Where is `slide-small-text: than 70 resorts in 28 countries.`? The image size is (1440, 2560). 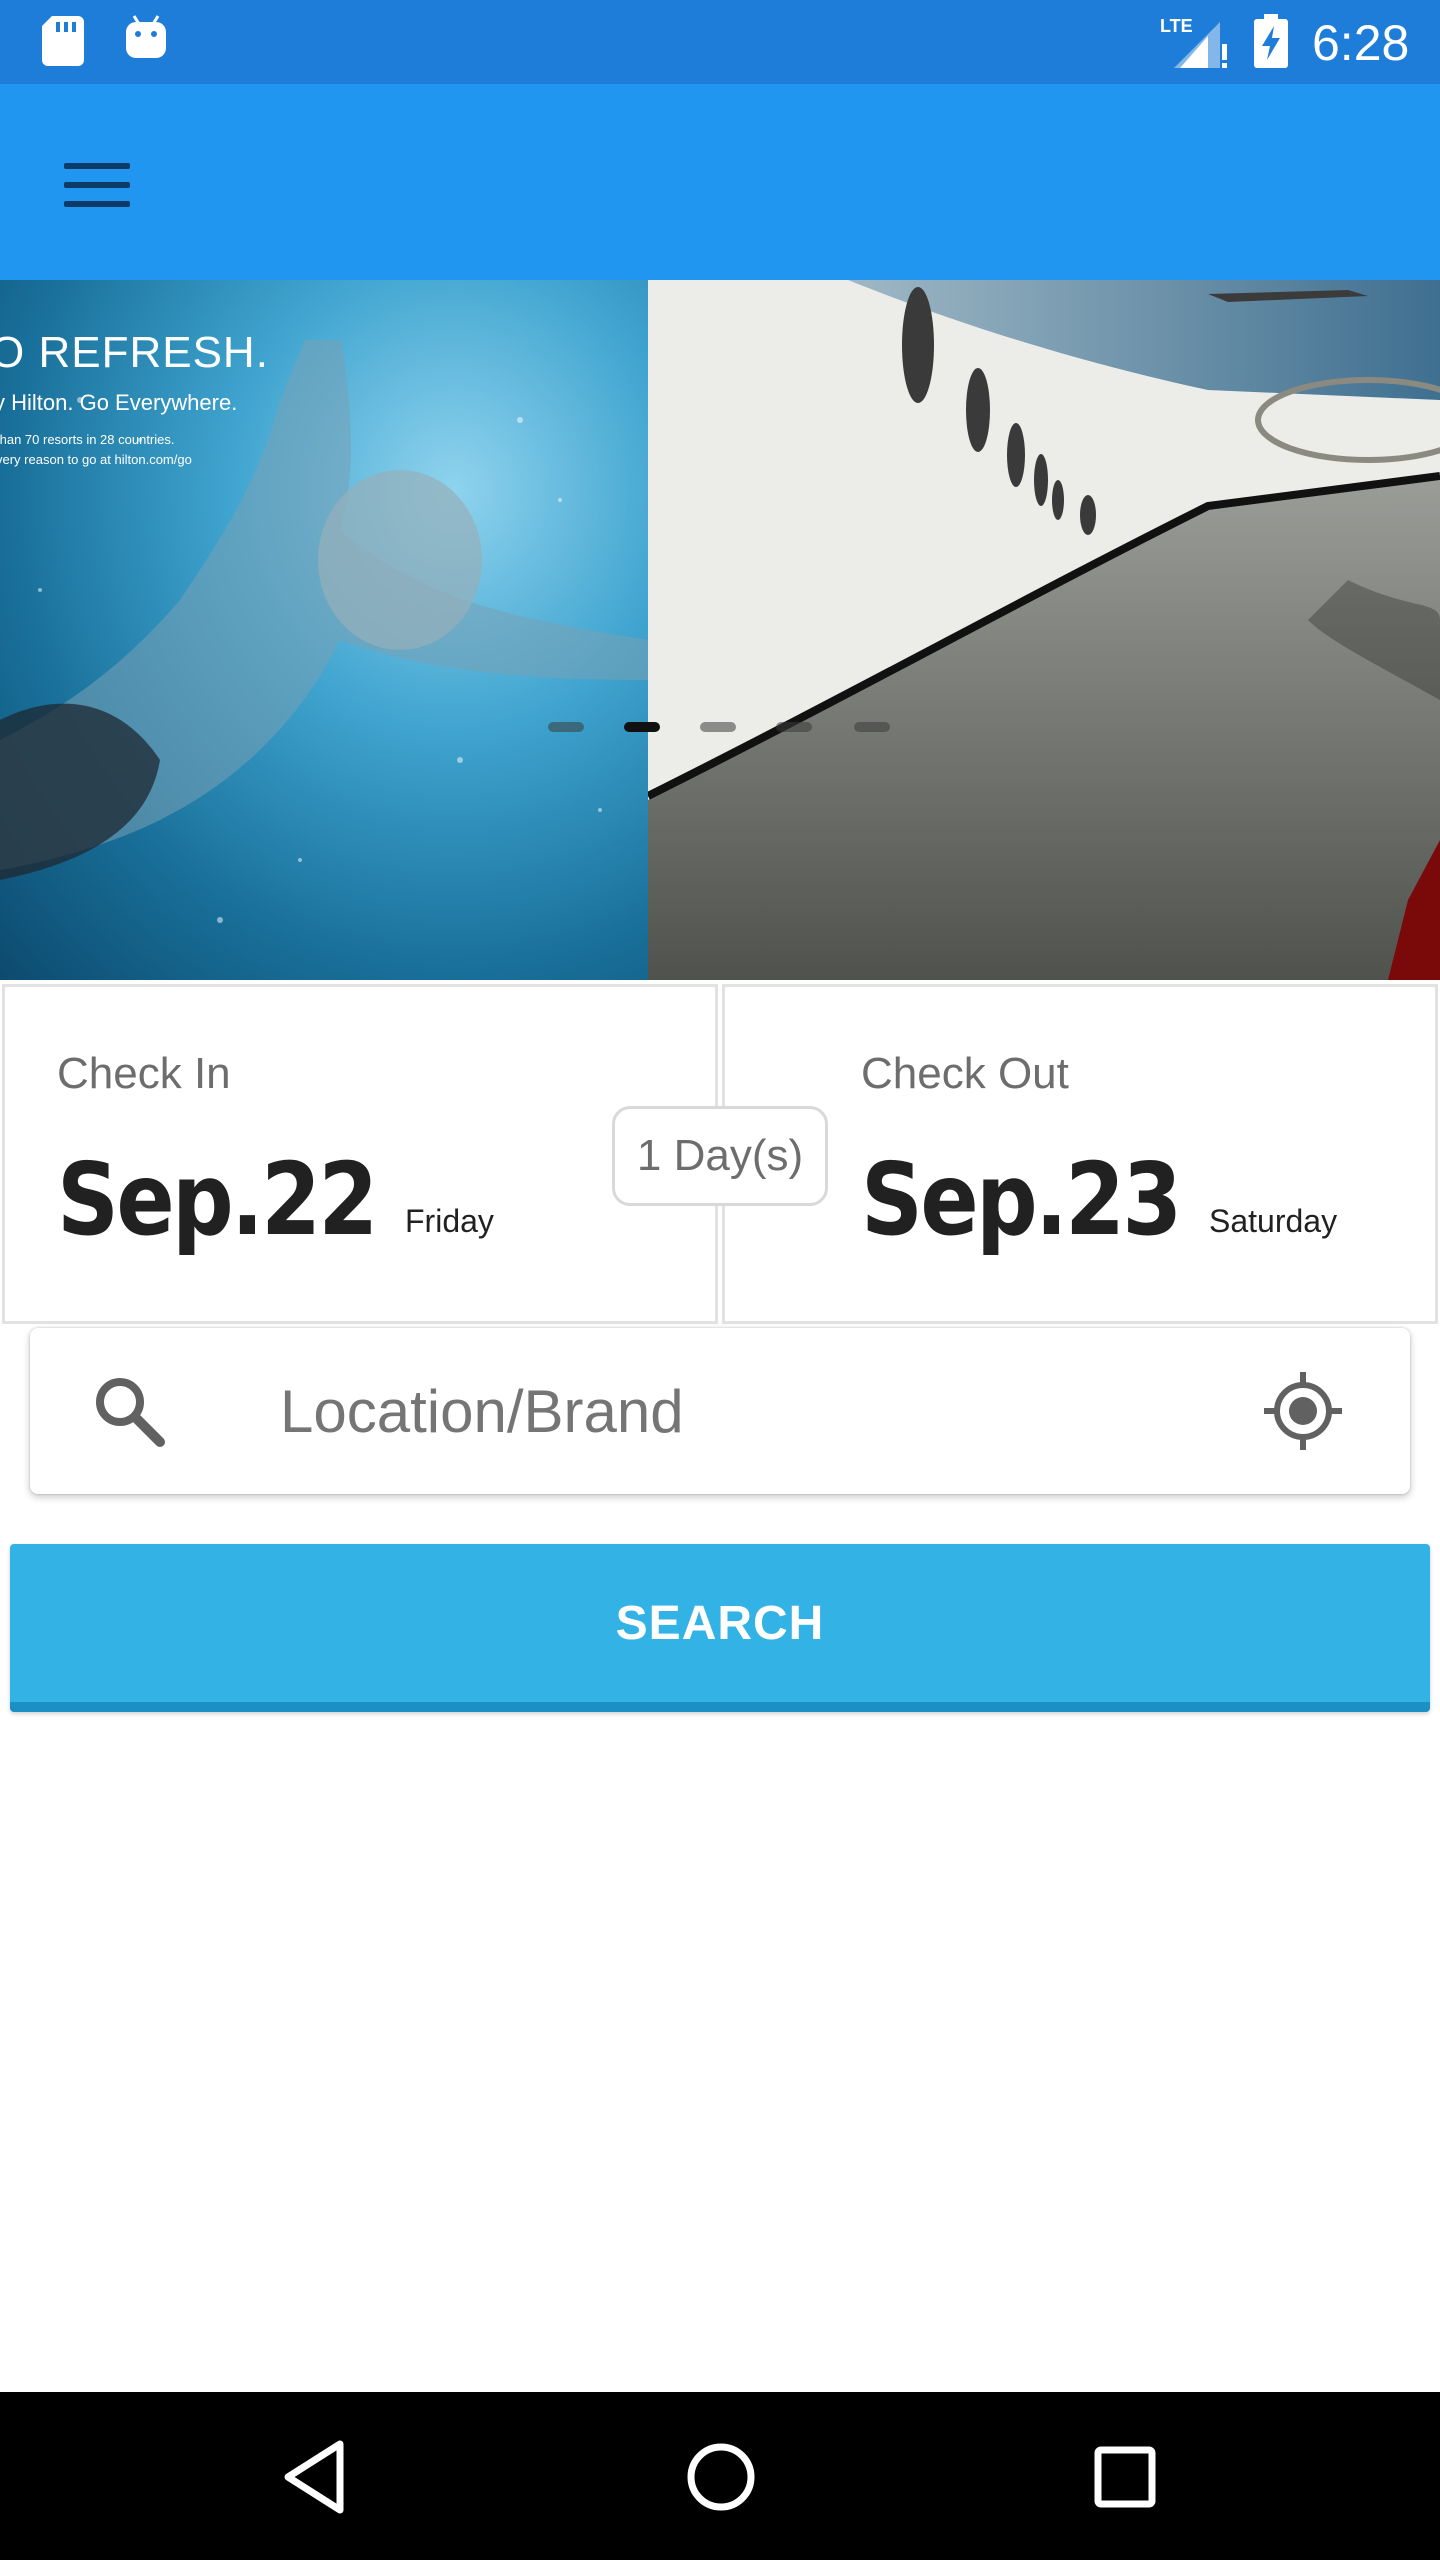
slide-small-text: than 70 resorts in 28 countries. is located at coordinates (87, 439).